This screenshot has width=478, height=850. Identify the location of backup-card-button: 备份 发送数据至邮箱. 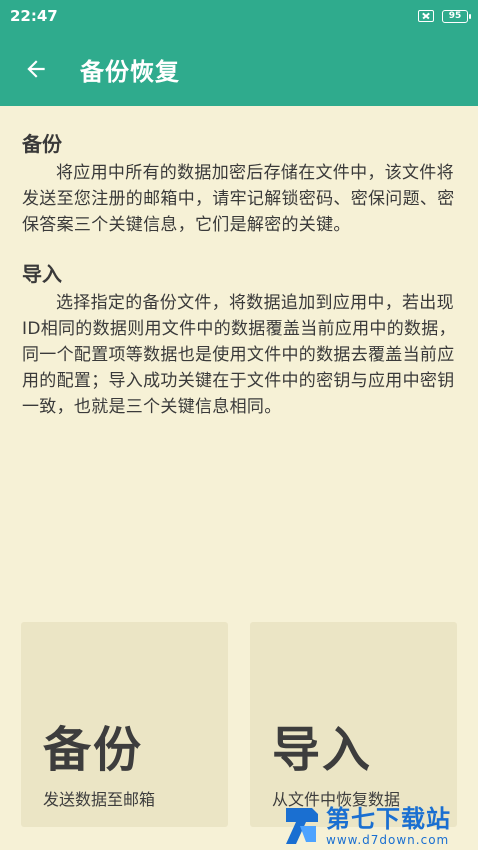
(124, 724).